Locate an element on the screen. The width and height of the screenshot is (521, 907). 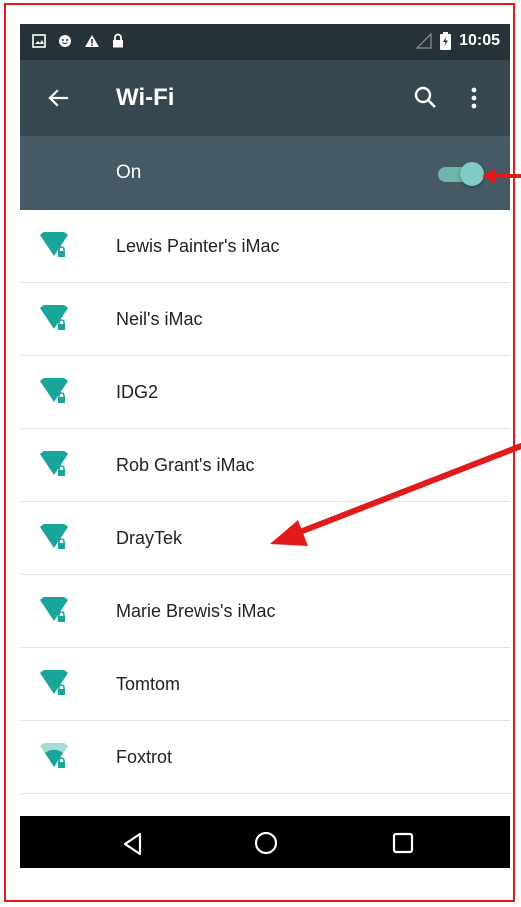
search-icon is located at coordinates (426, 98).